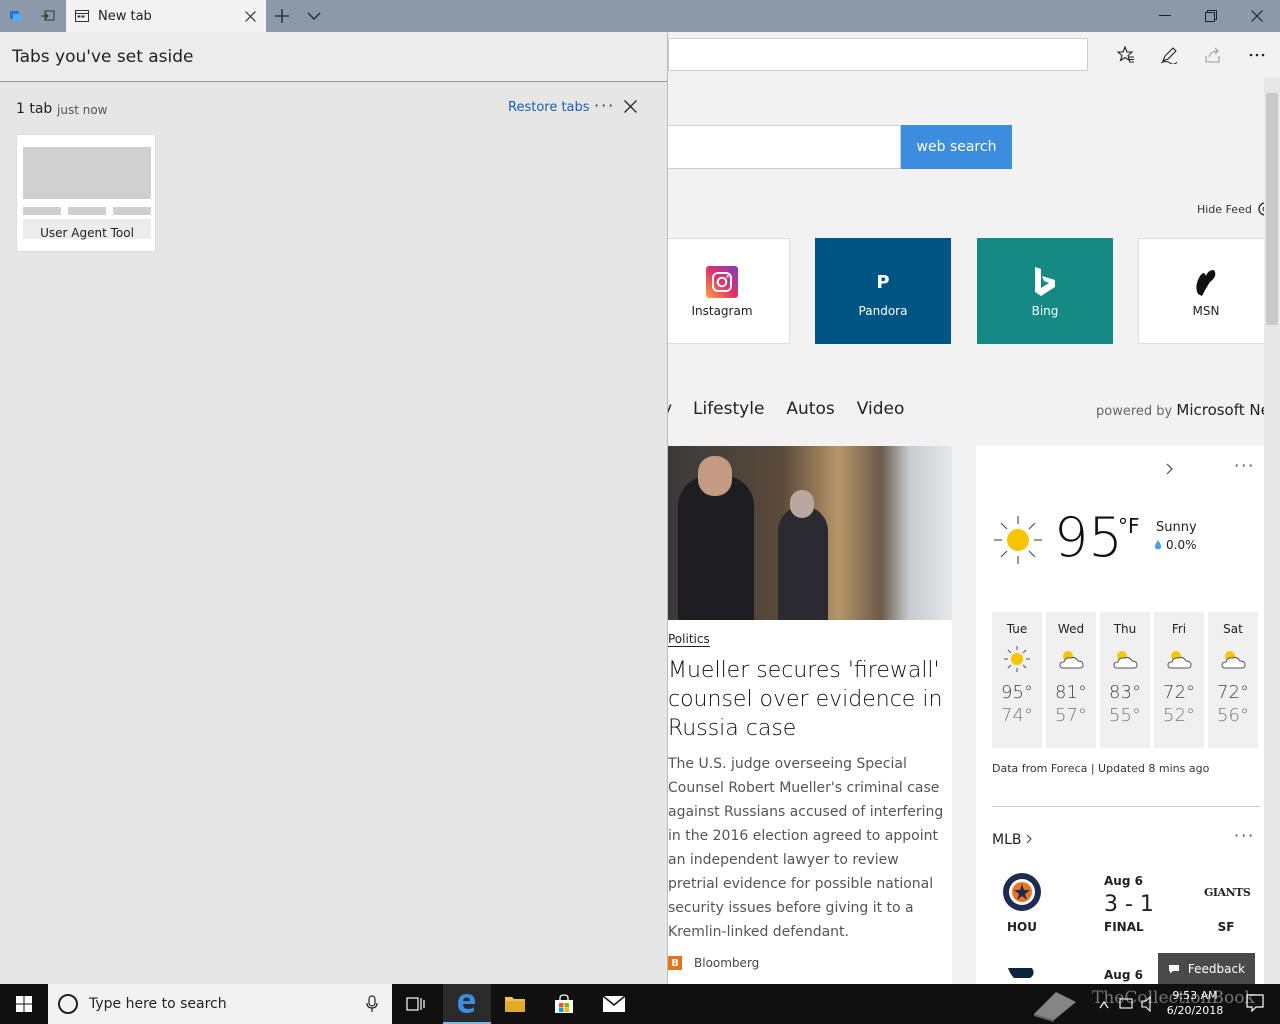  I want to click on day-high: 72°, so click(1233, 692).